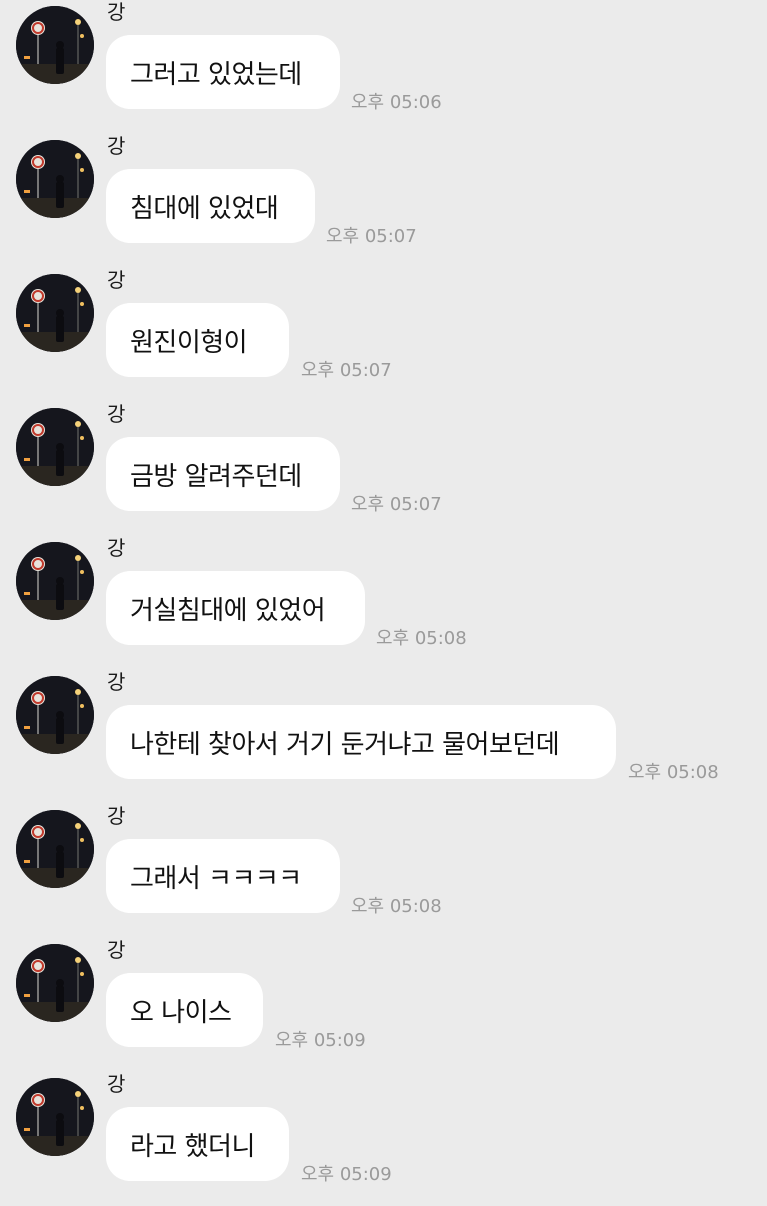 This screenshot has height=1206, width=767. Describe the element at coordinates (197, 1144) in the screenshot. I see `message-bubble: 라고 했더니` at that location.